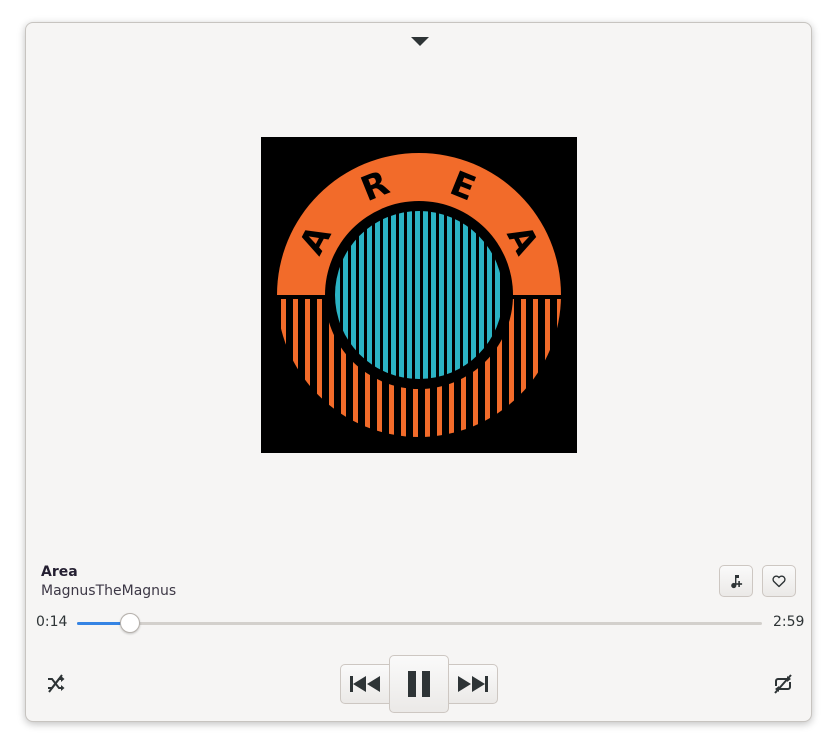 This screenshot has width=838, height=752. I want to click on repeat-disabled-icon, so click(783, 684).